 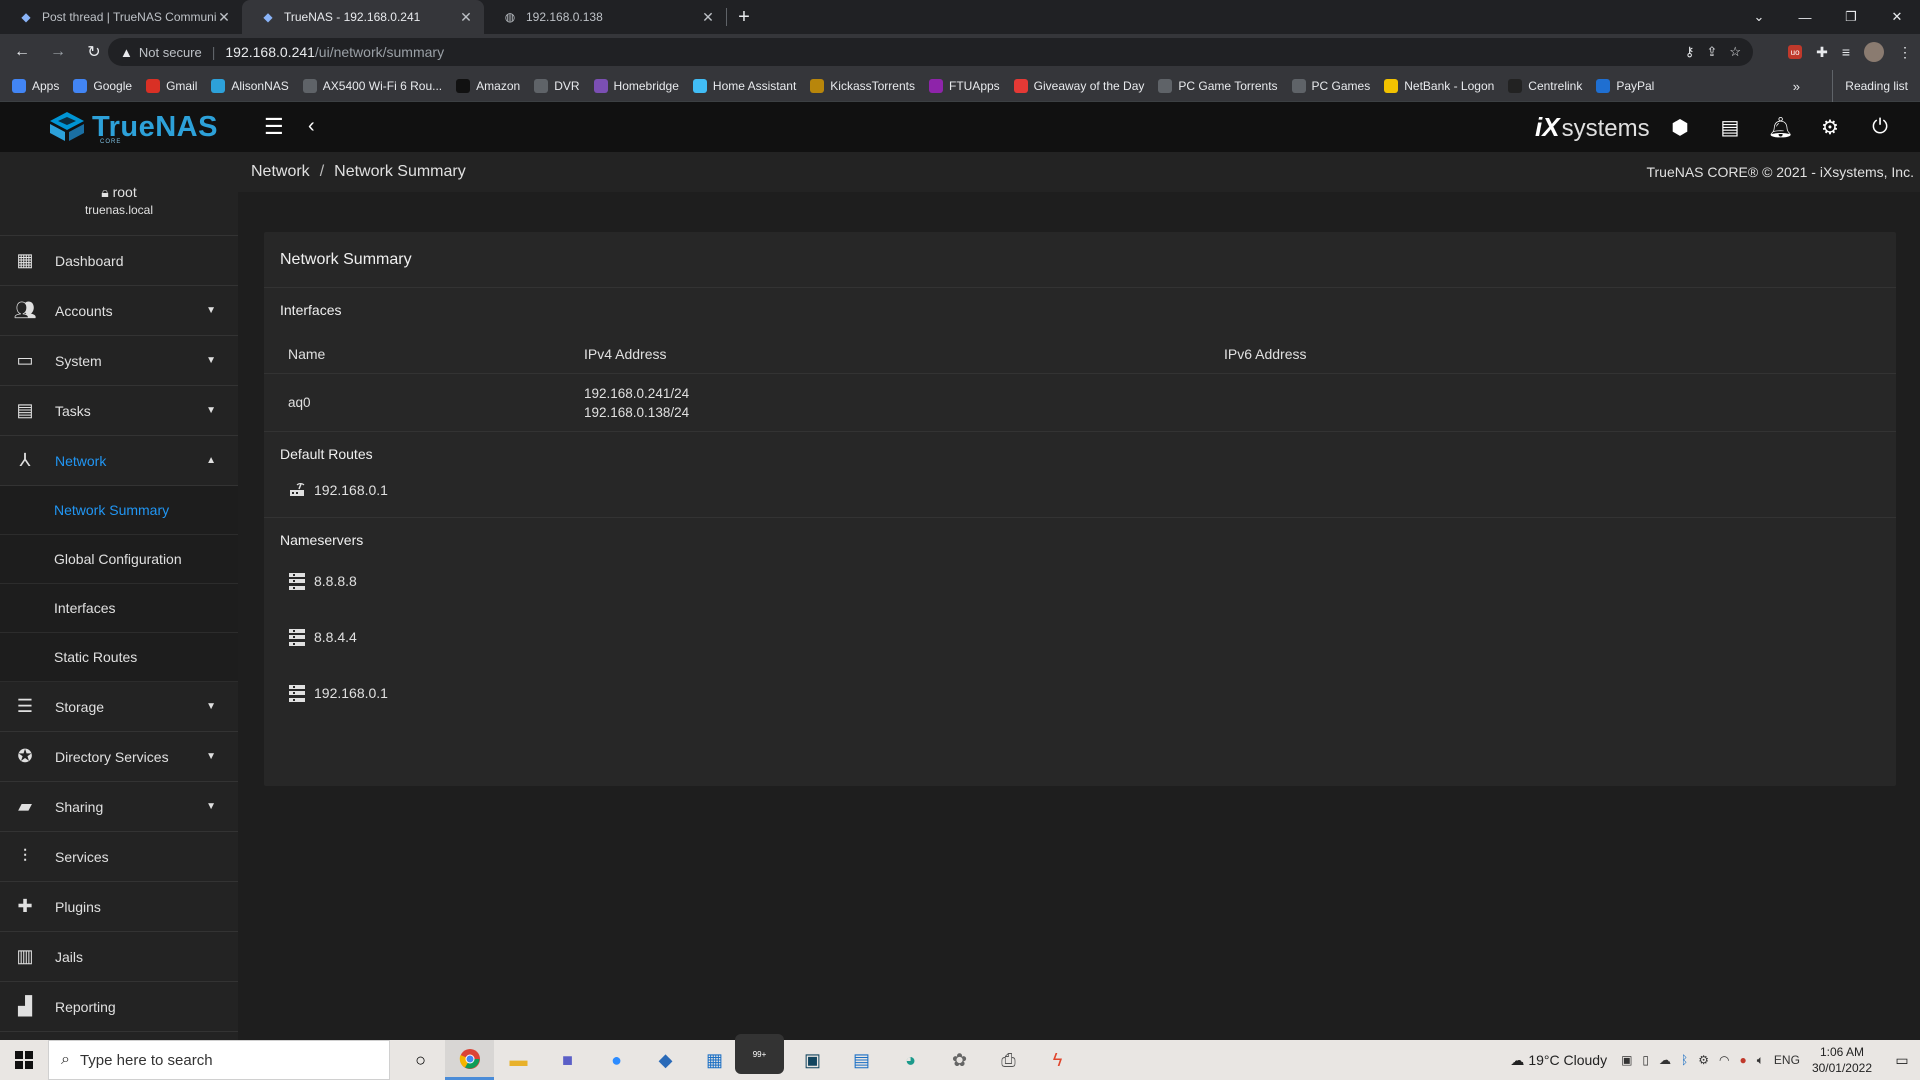 I want to click on restore-icon: ❐, so click(x=1851, y=17).